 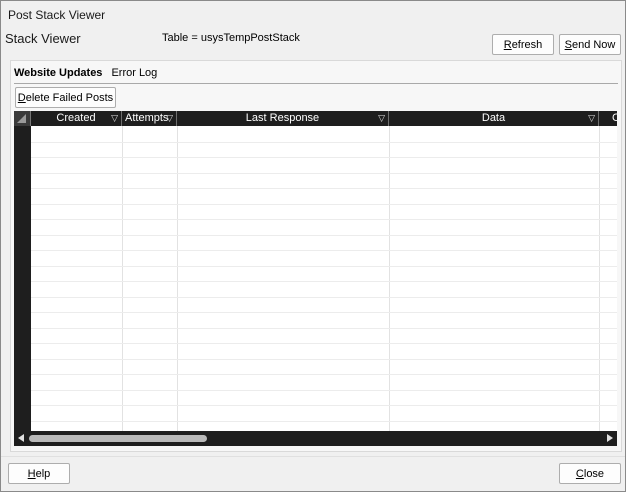 What do you see at coordinates (39, 473) in the screenshot?
I see `help-button: Help` at bounding box center [39, 473].